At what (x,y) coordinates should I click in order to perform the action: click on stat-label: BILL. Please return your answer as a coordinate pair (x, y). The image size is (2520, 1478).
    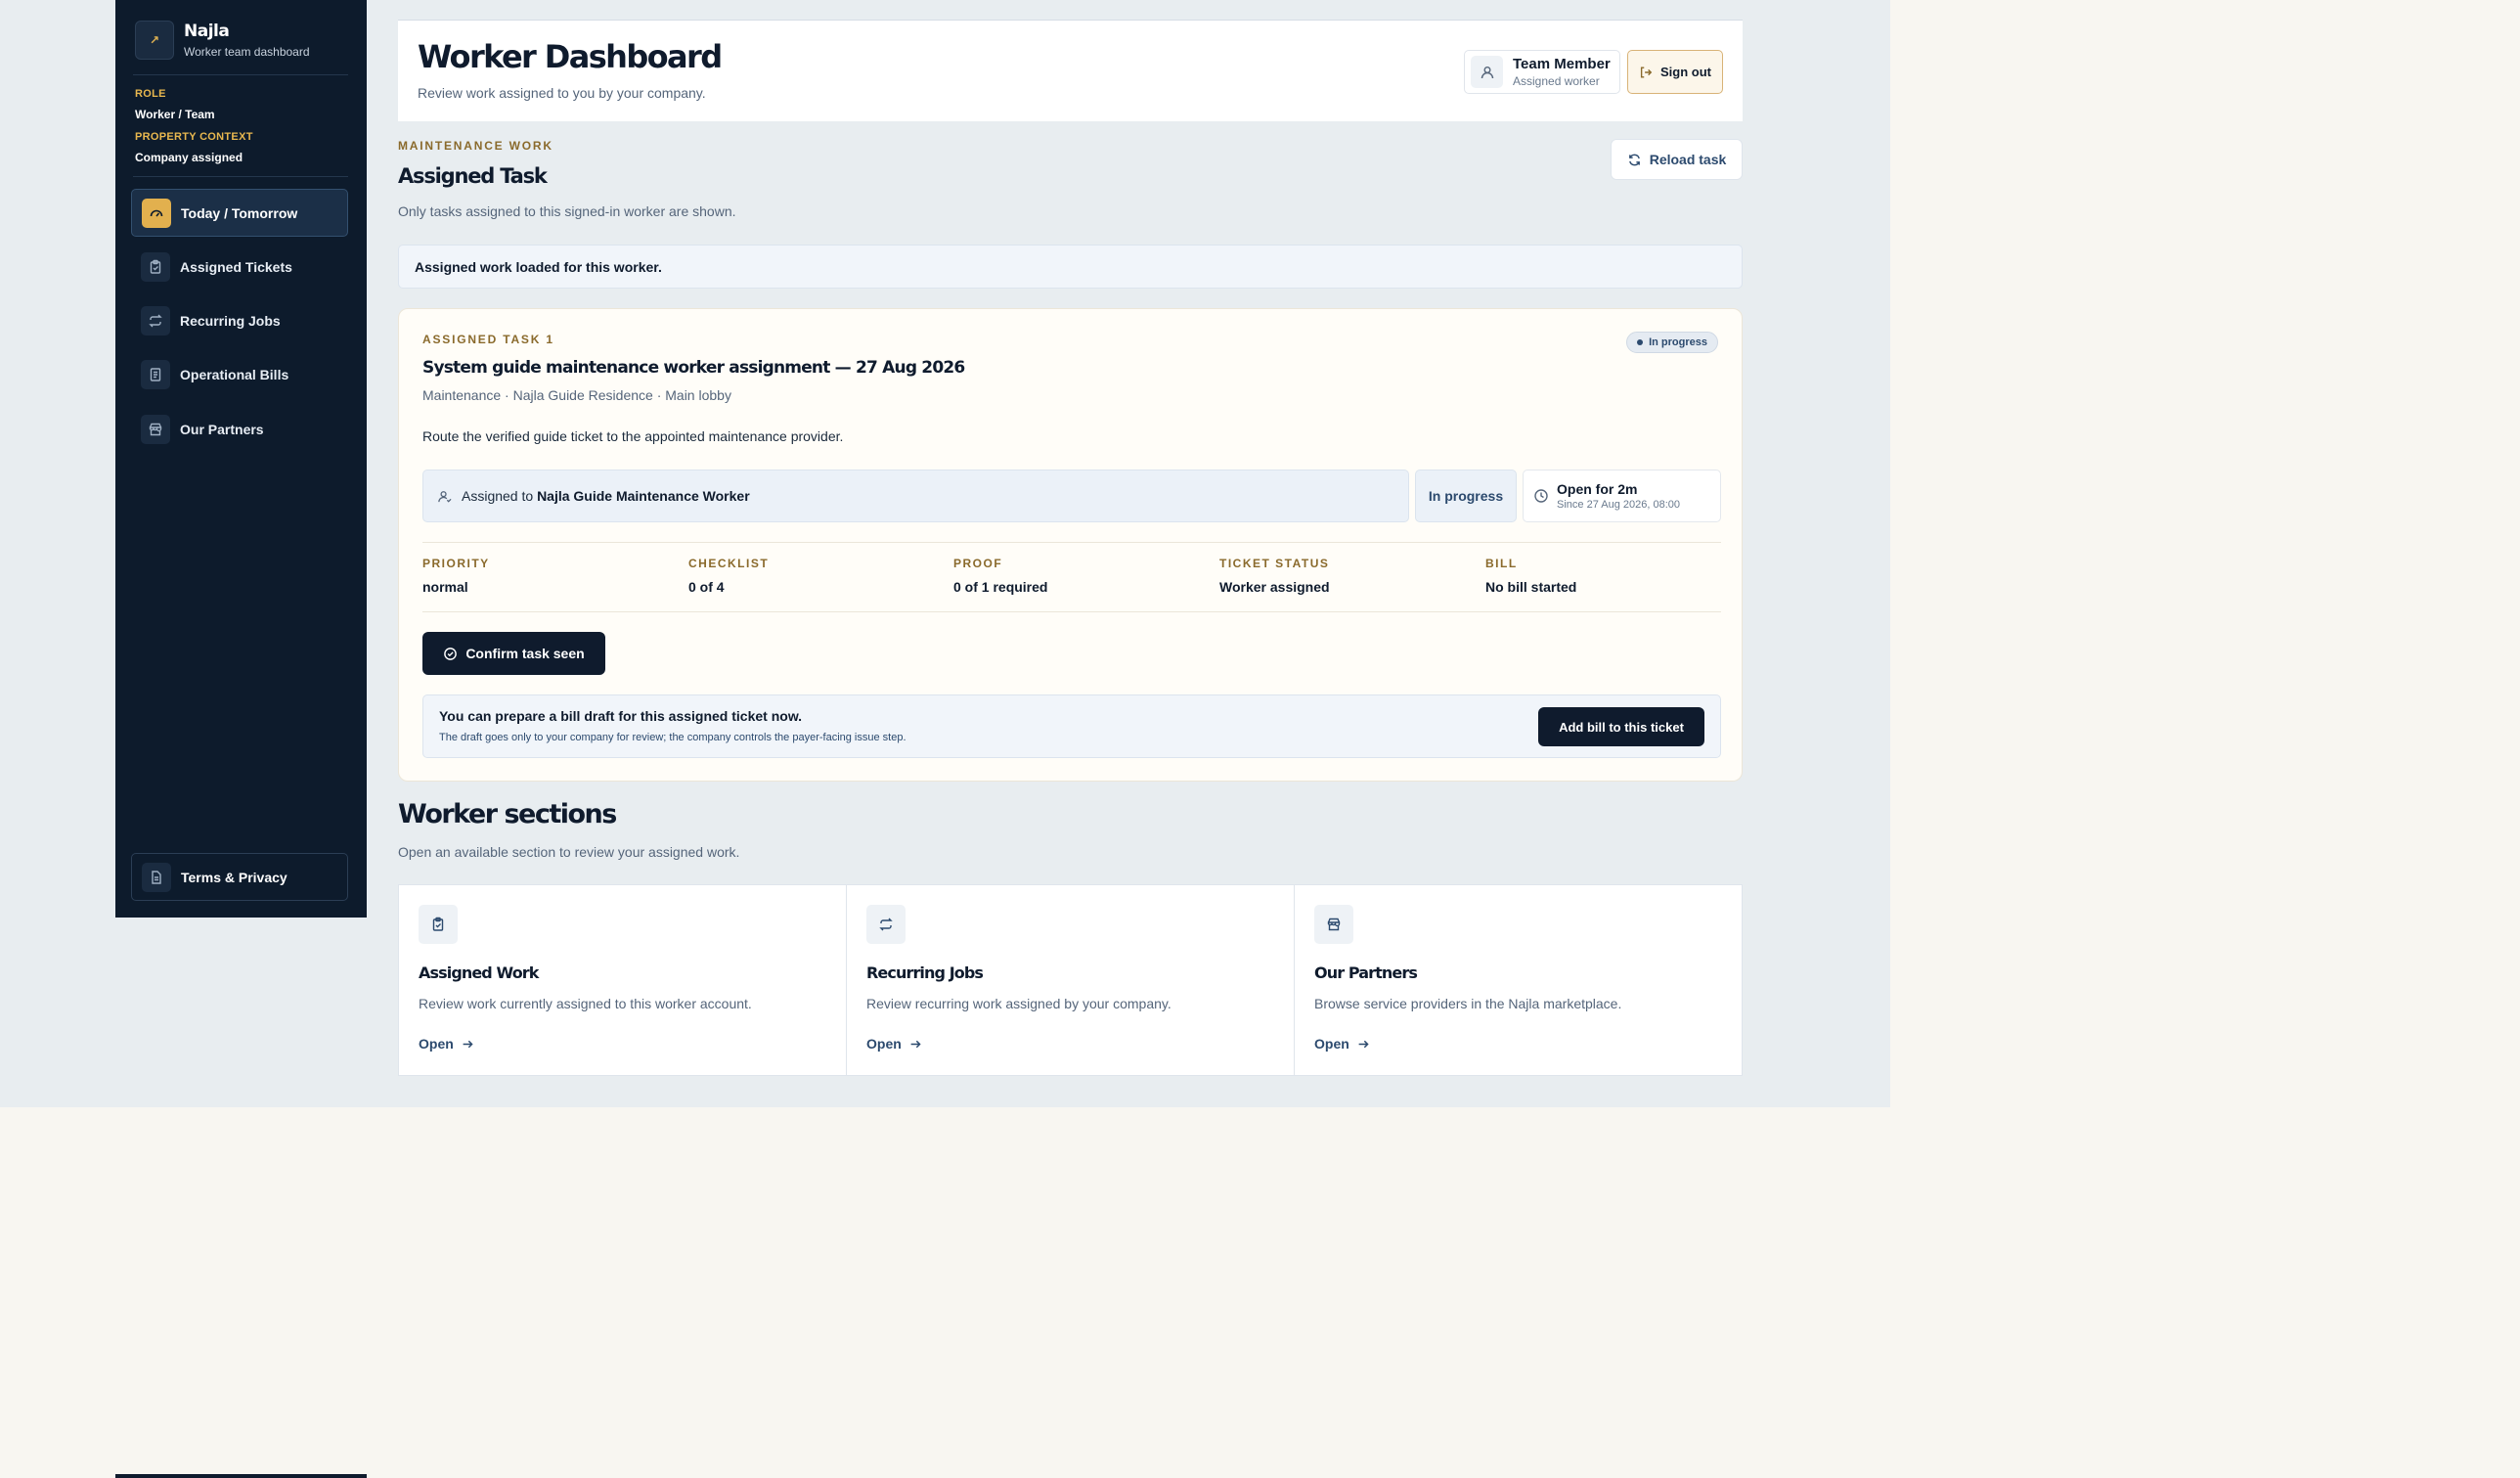
    Looking at the image, I should click on (1501, 563).